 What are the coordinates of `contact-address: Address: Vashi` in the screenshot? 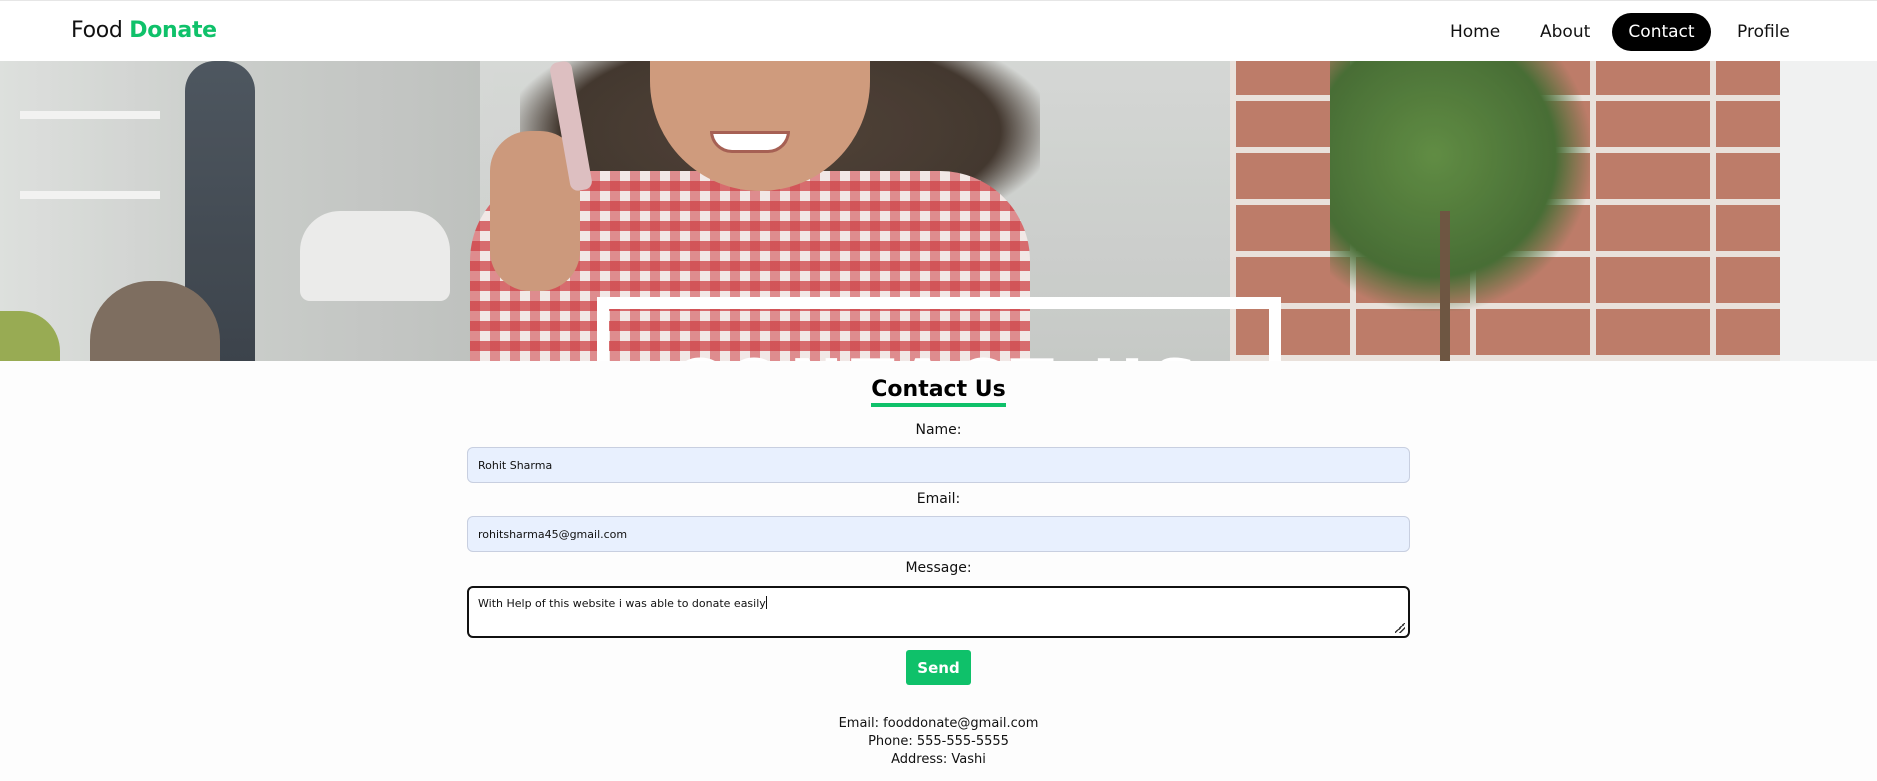 It's located at (938, 759).